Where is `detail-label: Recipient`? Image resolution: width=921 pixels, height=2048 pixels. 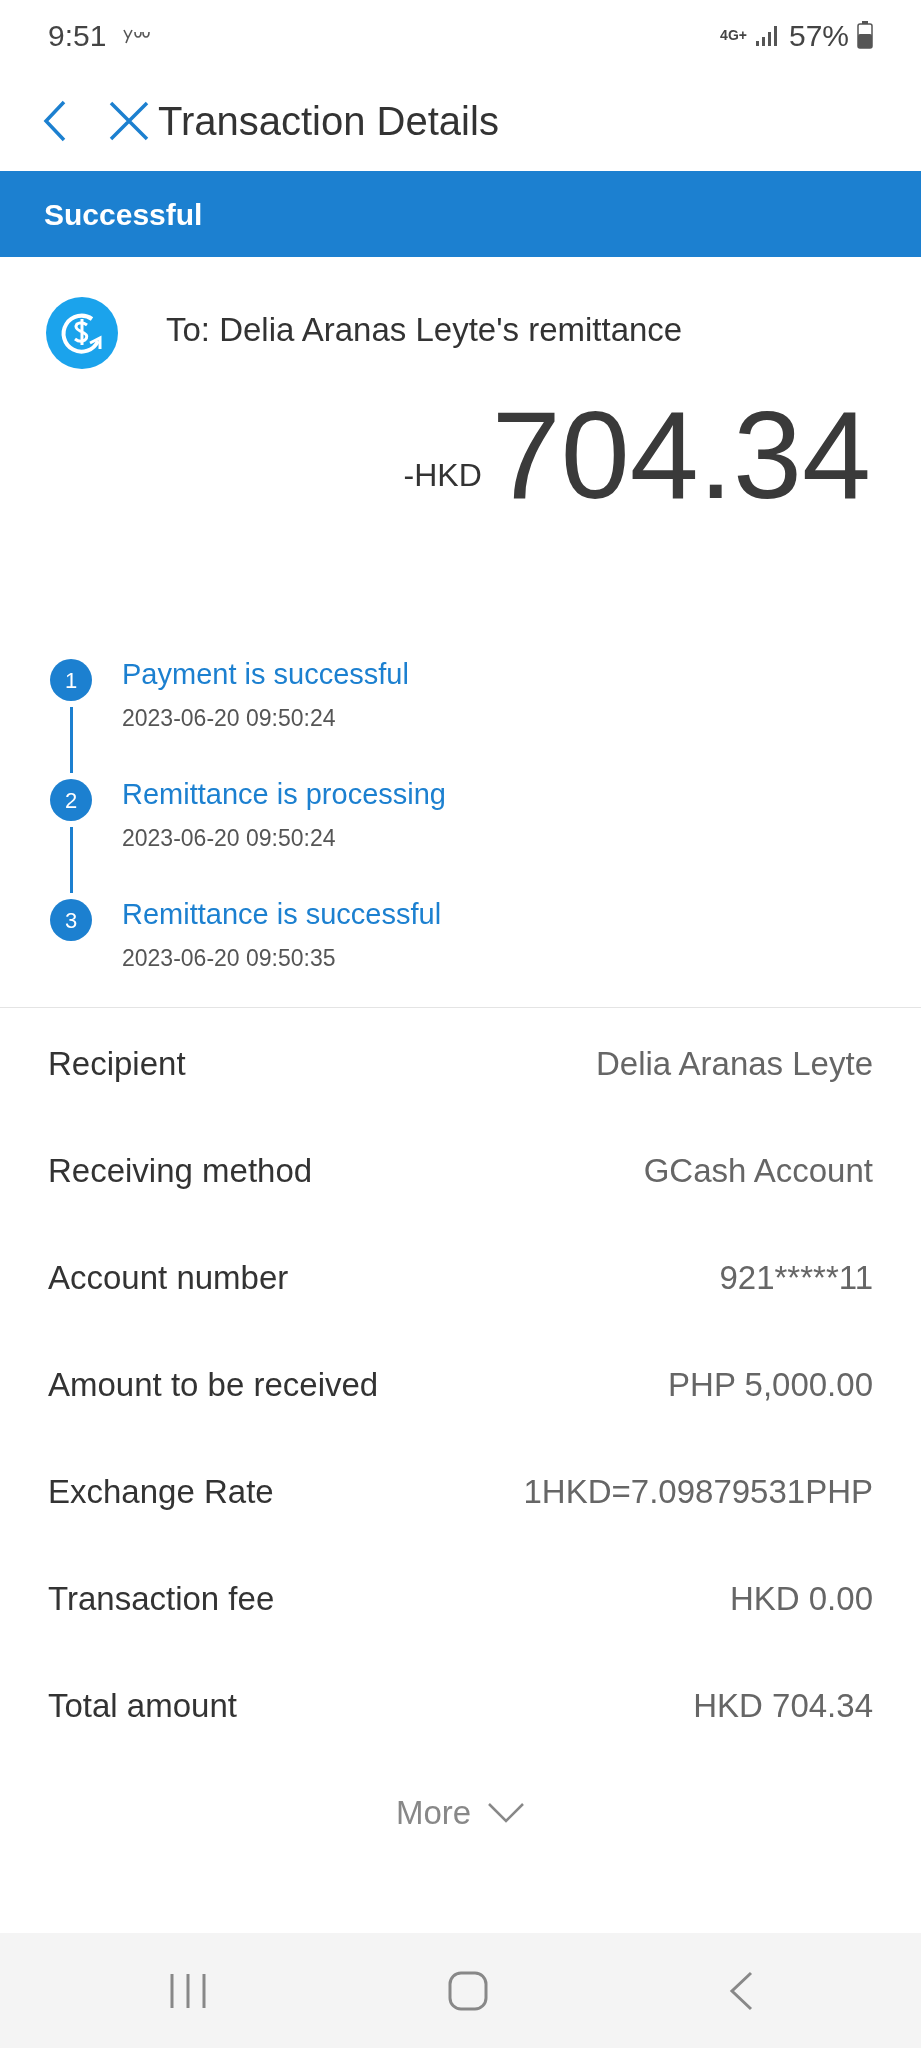
detail-label: Recipient is located at coordinates (117, 1063).